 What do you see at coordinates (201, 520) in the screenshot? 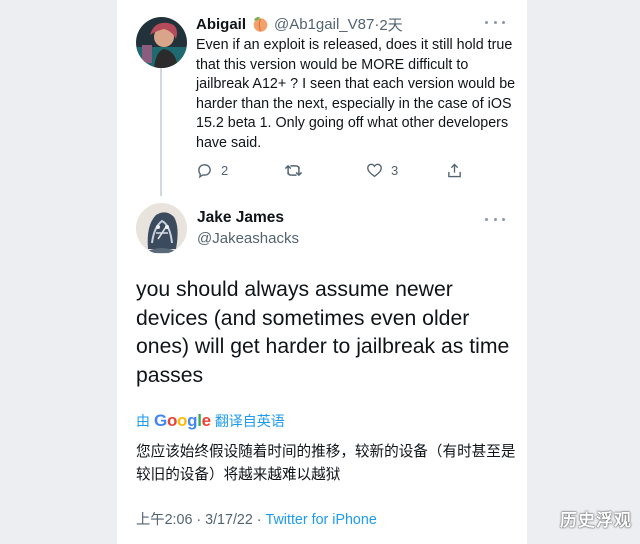
I see `tweet-timestamp: 上午2:06 · 3/17/22 ·` at bounding box center [201, 520].